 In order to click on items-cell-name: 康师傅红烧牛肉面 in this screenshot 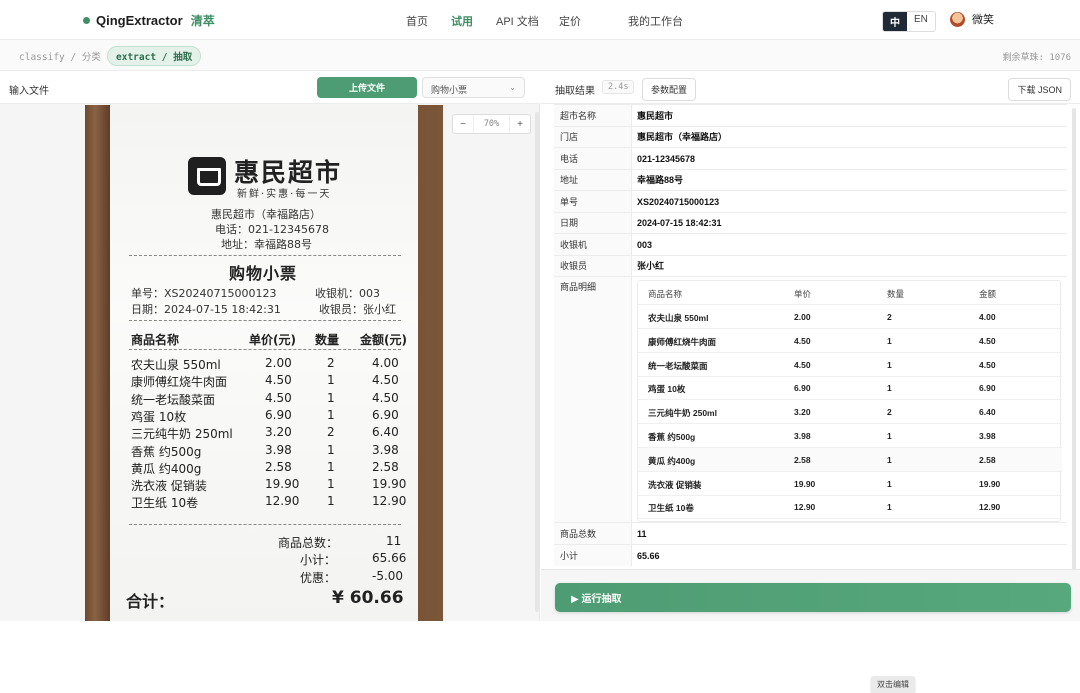, I will do `click(682, 341)`.